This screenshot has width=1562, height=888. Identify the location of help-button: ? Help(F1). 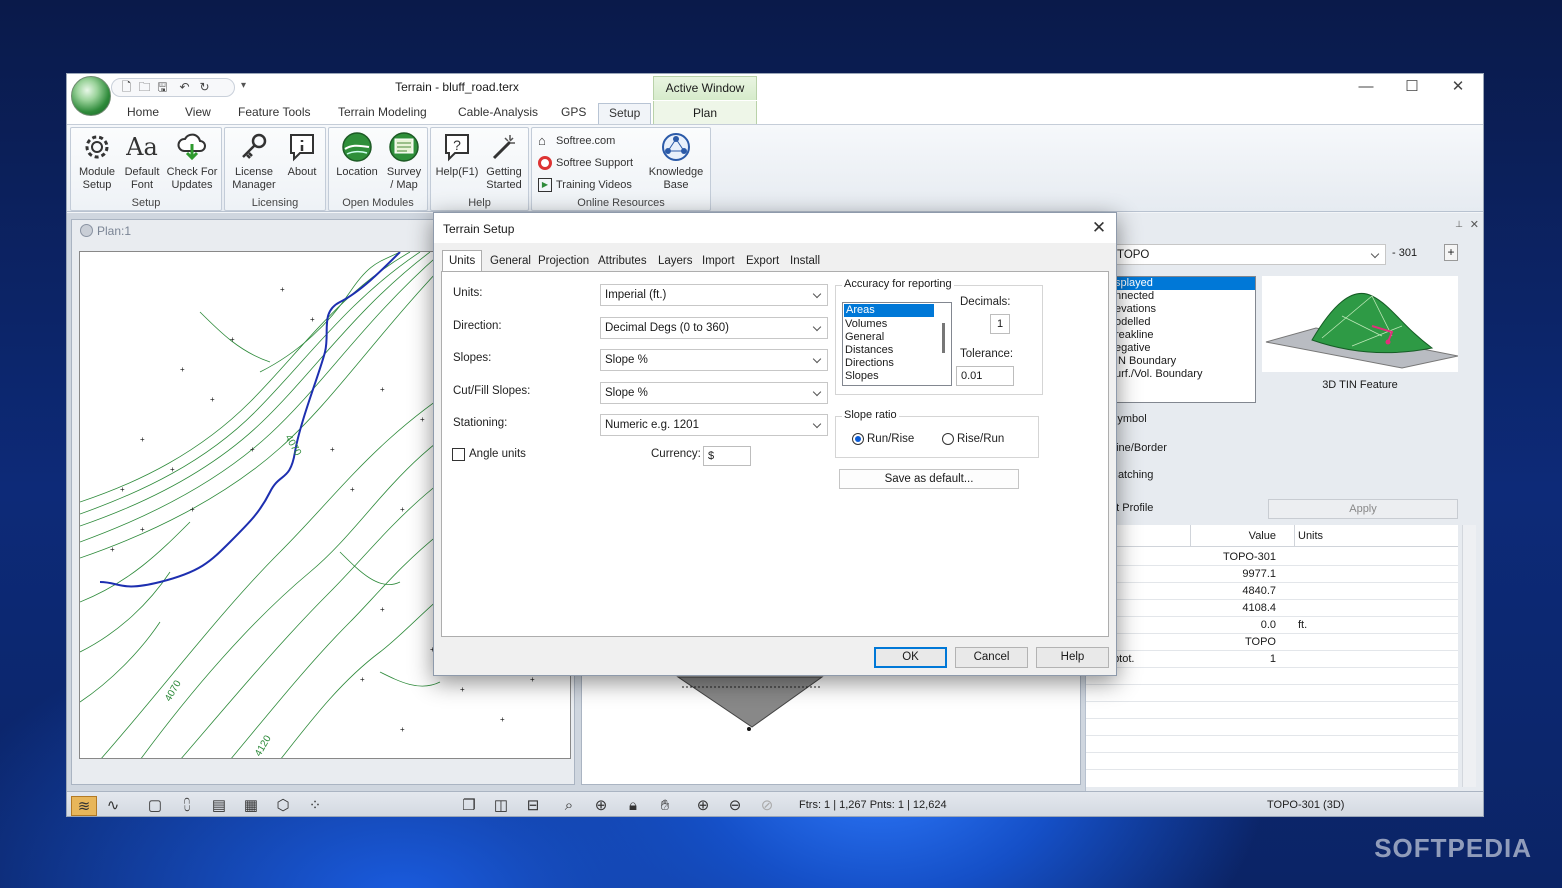
(457, 154).